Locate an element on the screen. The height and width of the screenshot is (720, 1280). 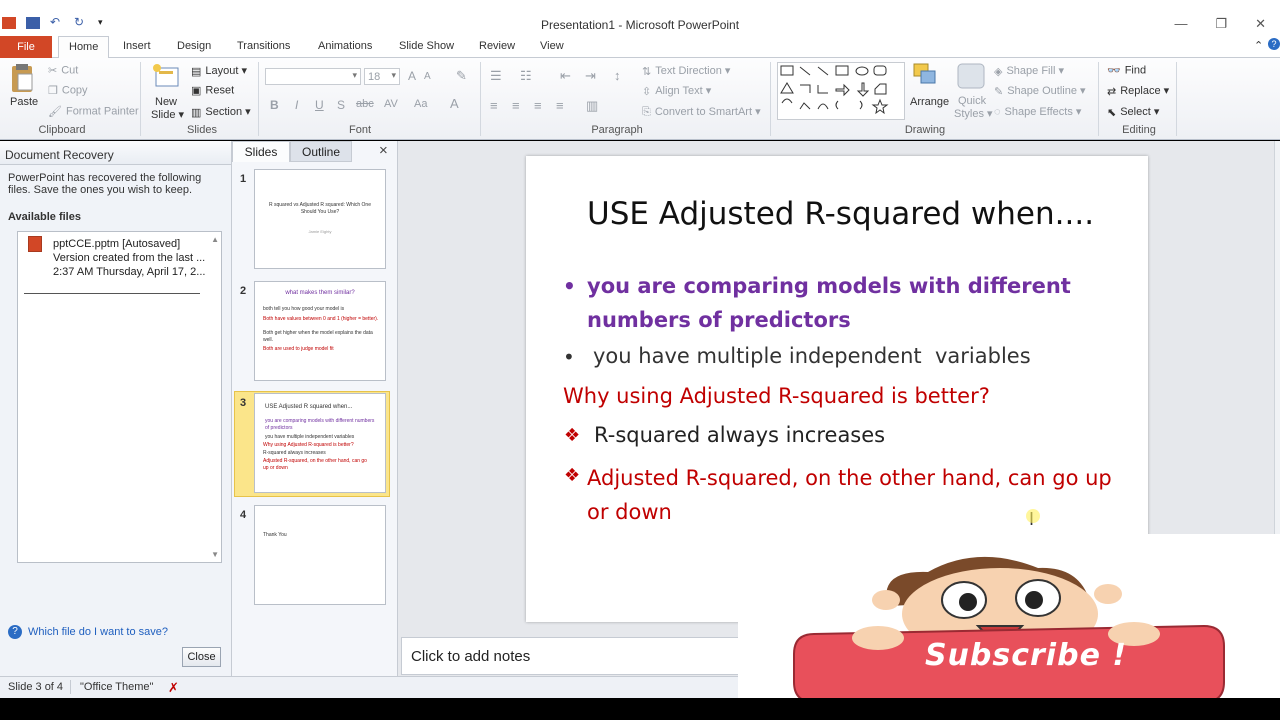
copy-button: ❐ Copy is located at coordinates (68, 90).